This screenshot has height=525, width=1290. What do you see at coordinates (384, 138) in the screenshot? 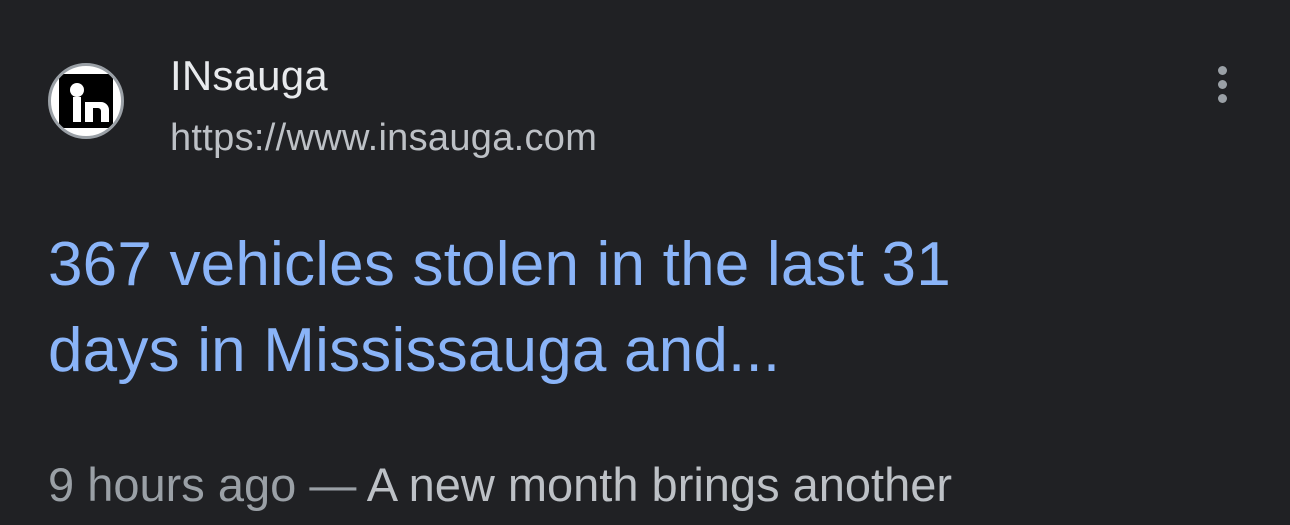
I see `site-url: https://www.insauga.com` at bounding box center [384, 138].